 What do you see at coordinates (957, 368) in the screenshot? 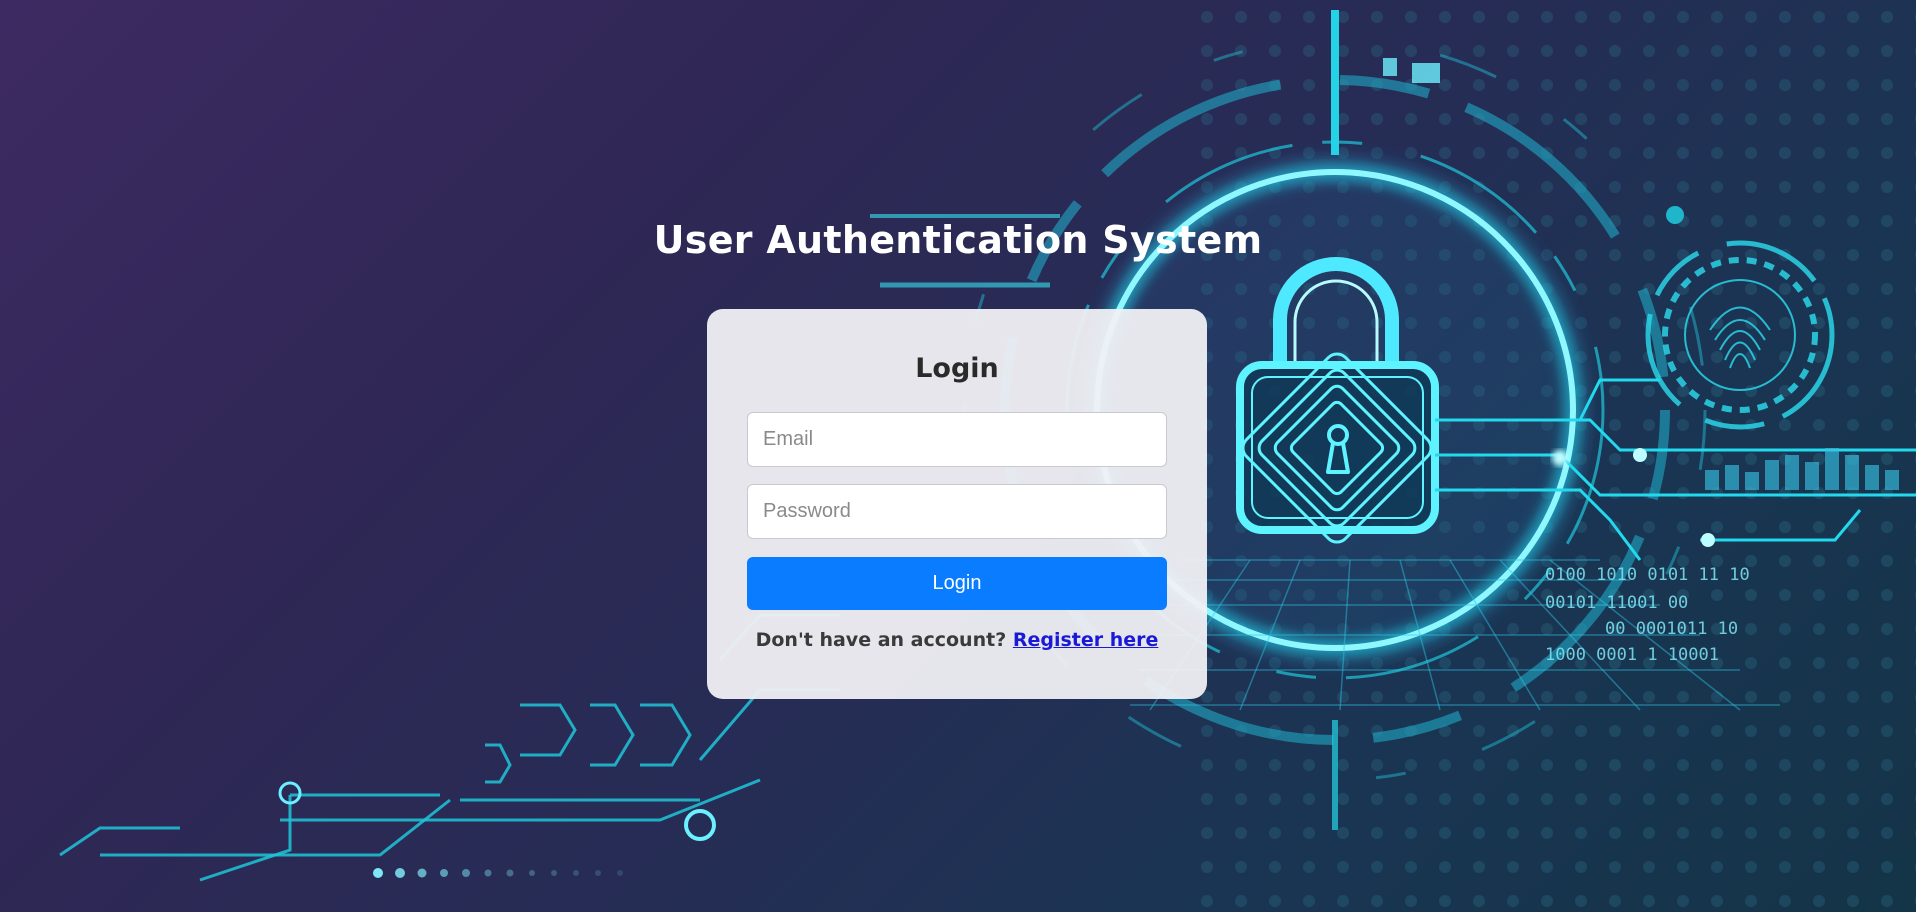
I see `login-heading: Login` at bounding box center [957, 368].